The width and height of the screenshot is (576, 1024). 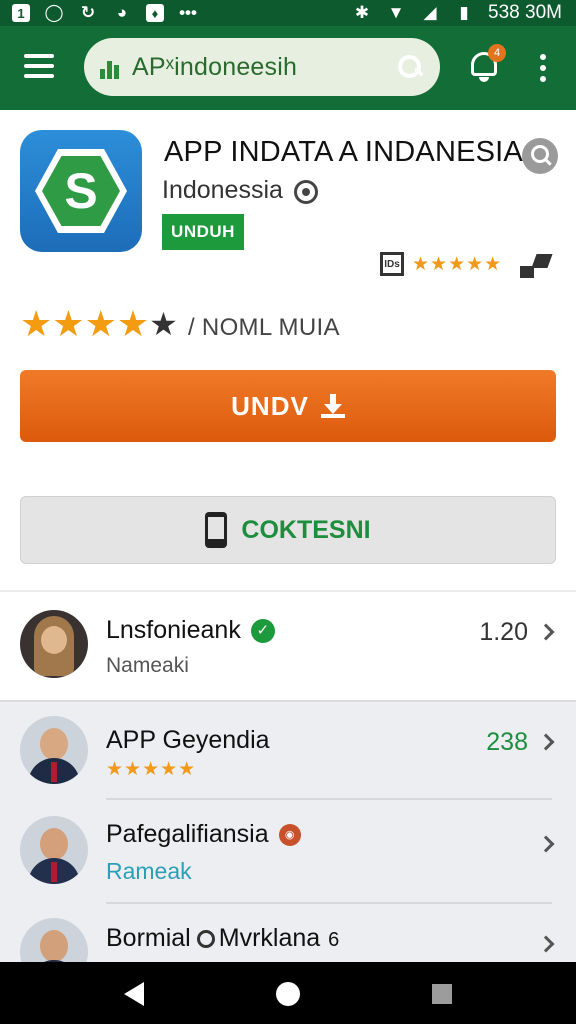 I want to click on globe-icon, so click(x=306, y=192).